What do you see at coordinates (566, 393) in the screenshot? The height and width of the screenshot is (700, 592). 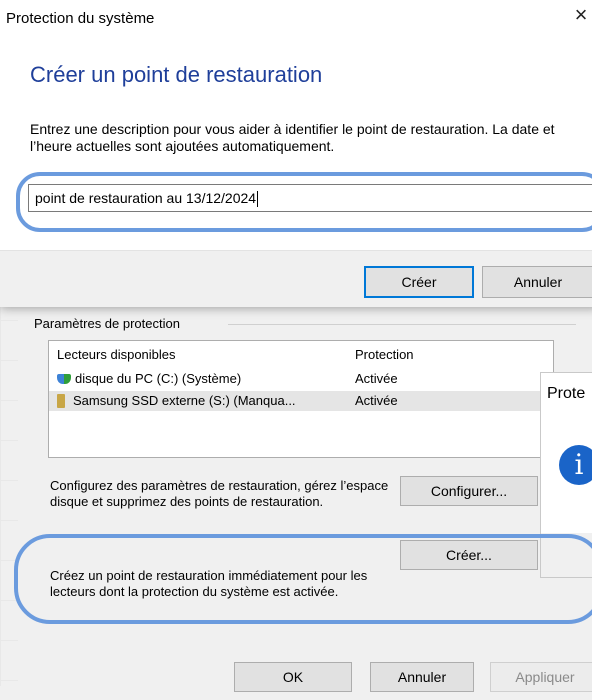 I see `info-dialog-title: Prote` at bounding box center [566, 393].